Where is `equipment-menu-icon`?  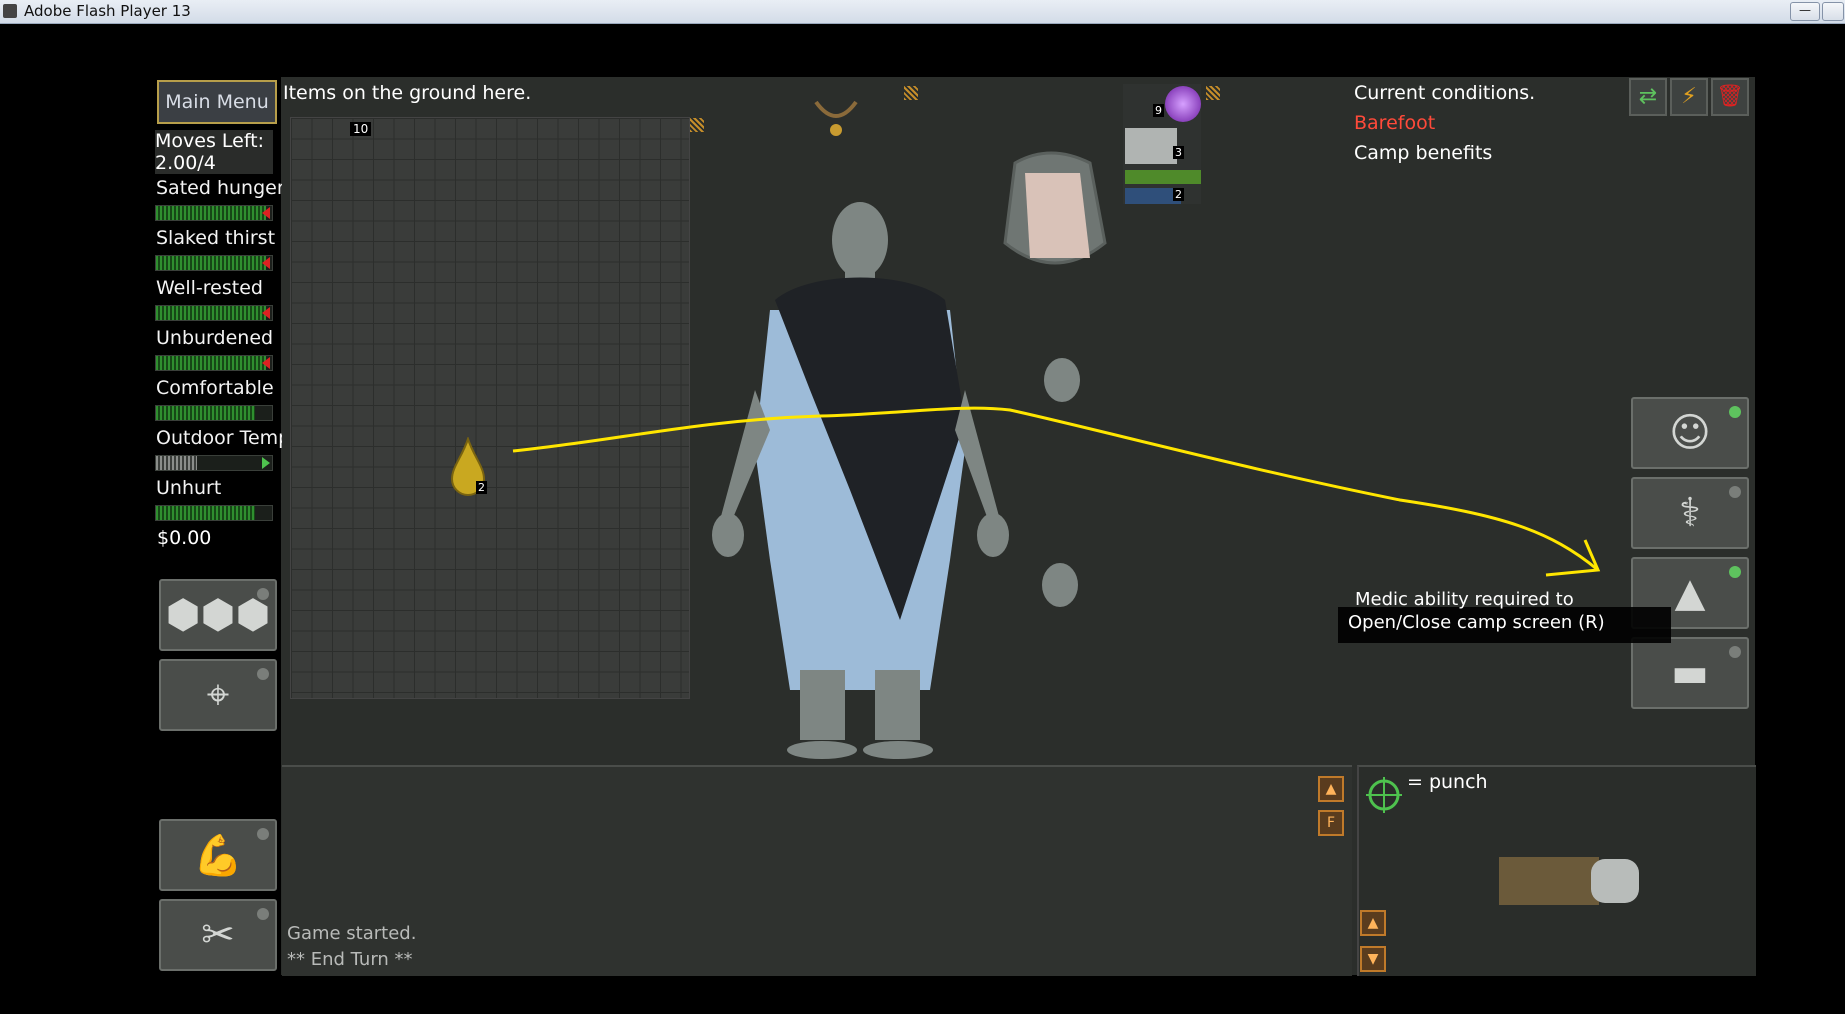 equipment-menu-icon is located at coordinates (911, 93).